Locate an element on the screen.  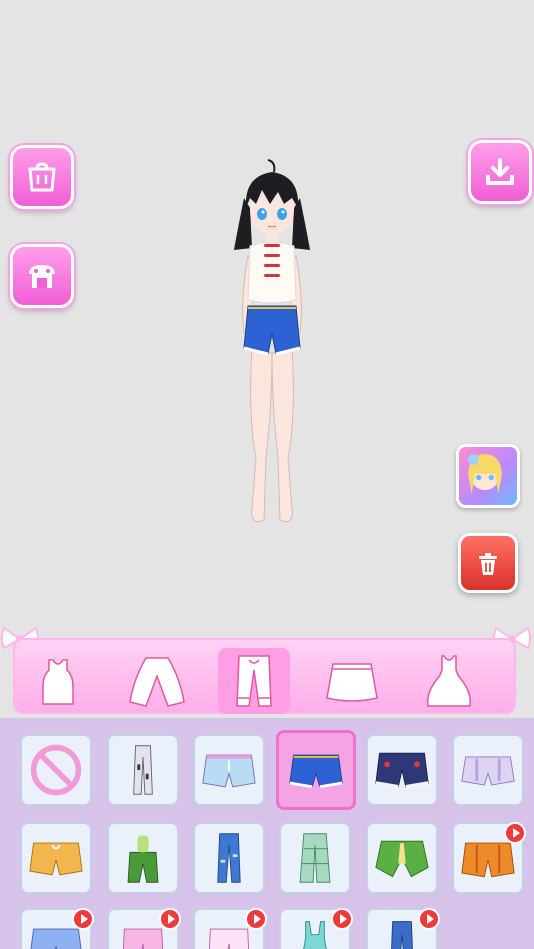
item-none is located at coordinates (56, 770).